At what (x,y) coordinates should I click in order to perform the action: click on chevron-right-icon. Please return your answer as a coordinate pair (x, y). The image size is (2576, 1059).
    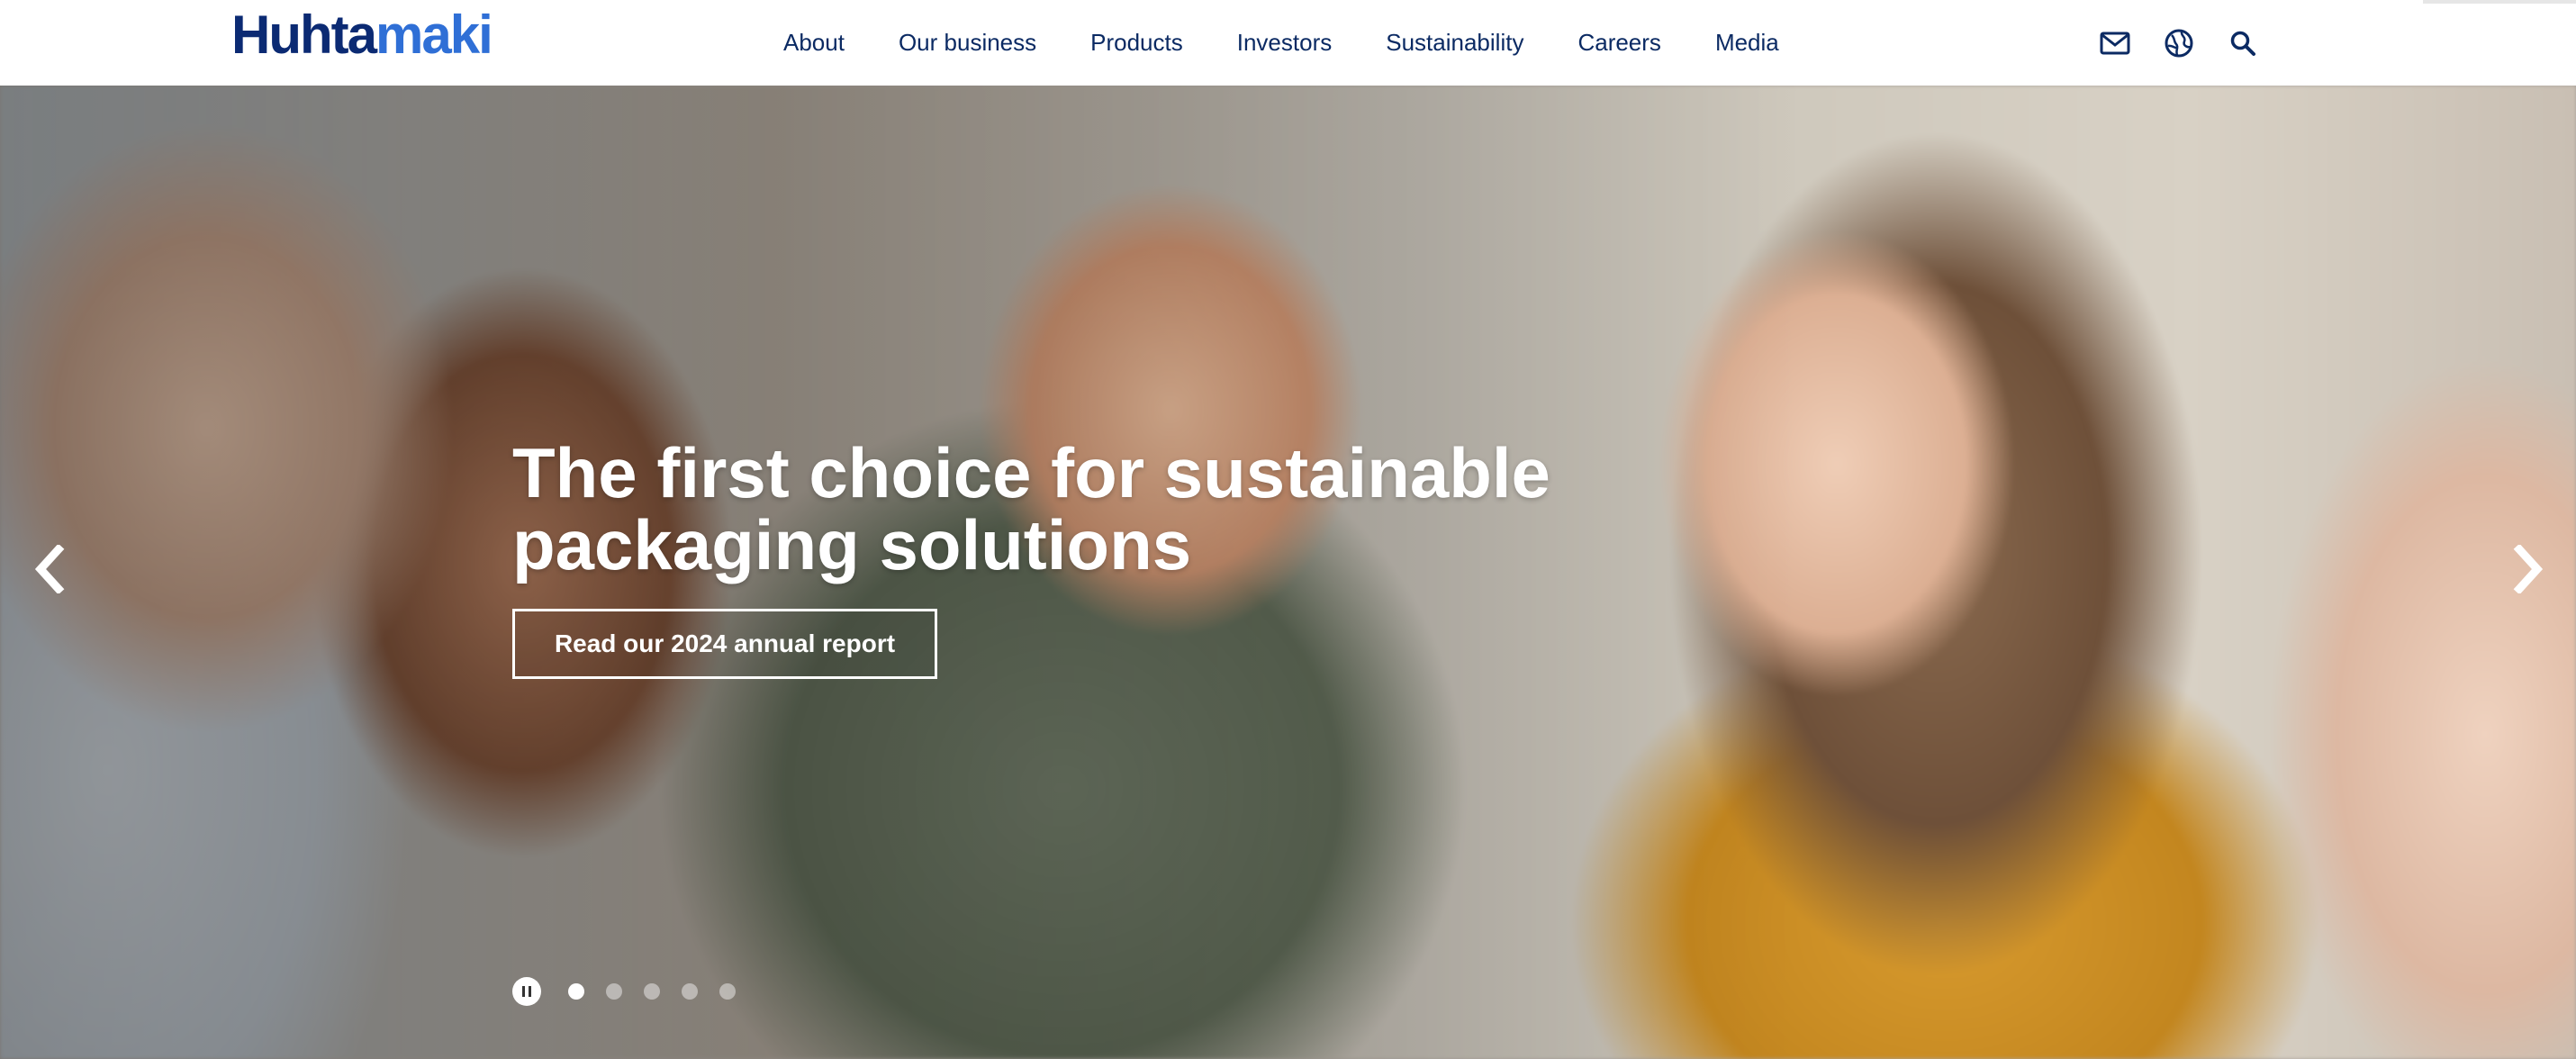
    Looking at the image, I should click on (2528, 569).